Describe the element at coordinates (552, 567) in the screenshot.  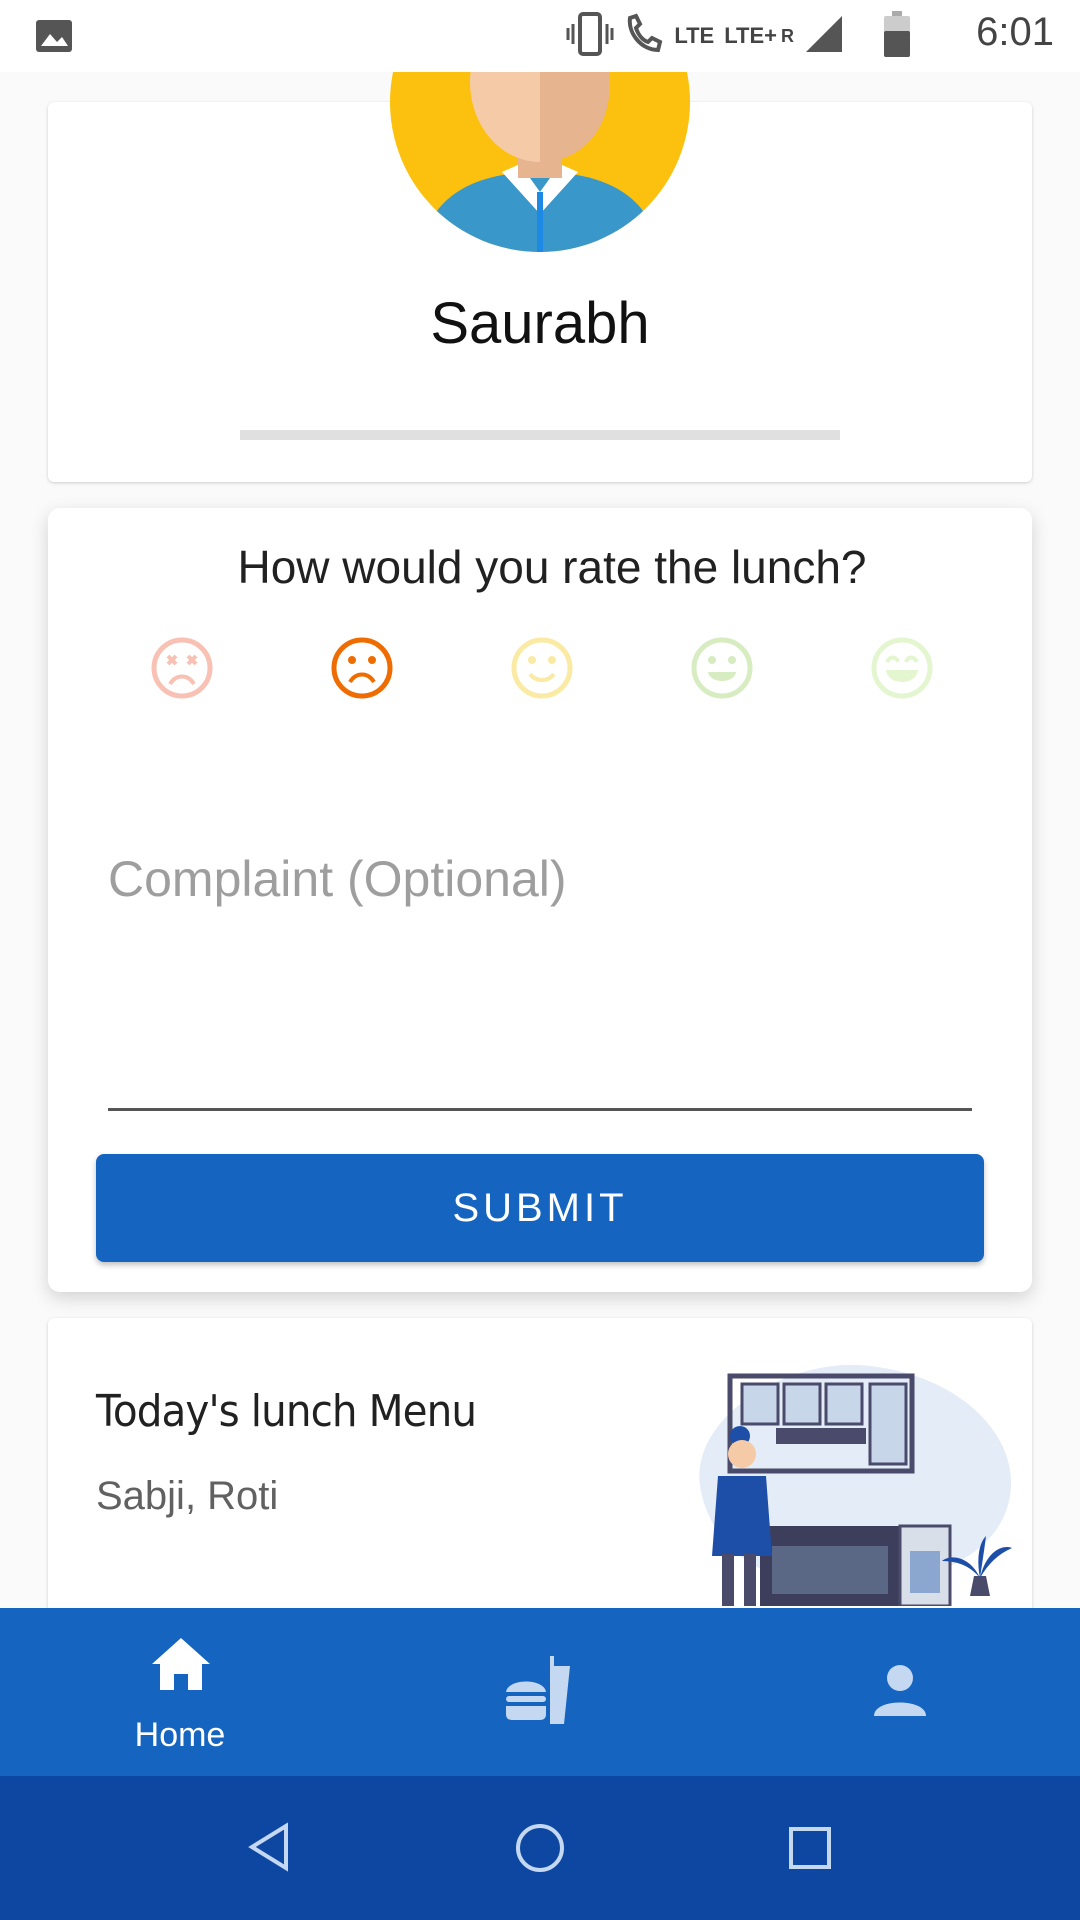
I see `rating-question: How would you rate the lunch?` at that location.